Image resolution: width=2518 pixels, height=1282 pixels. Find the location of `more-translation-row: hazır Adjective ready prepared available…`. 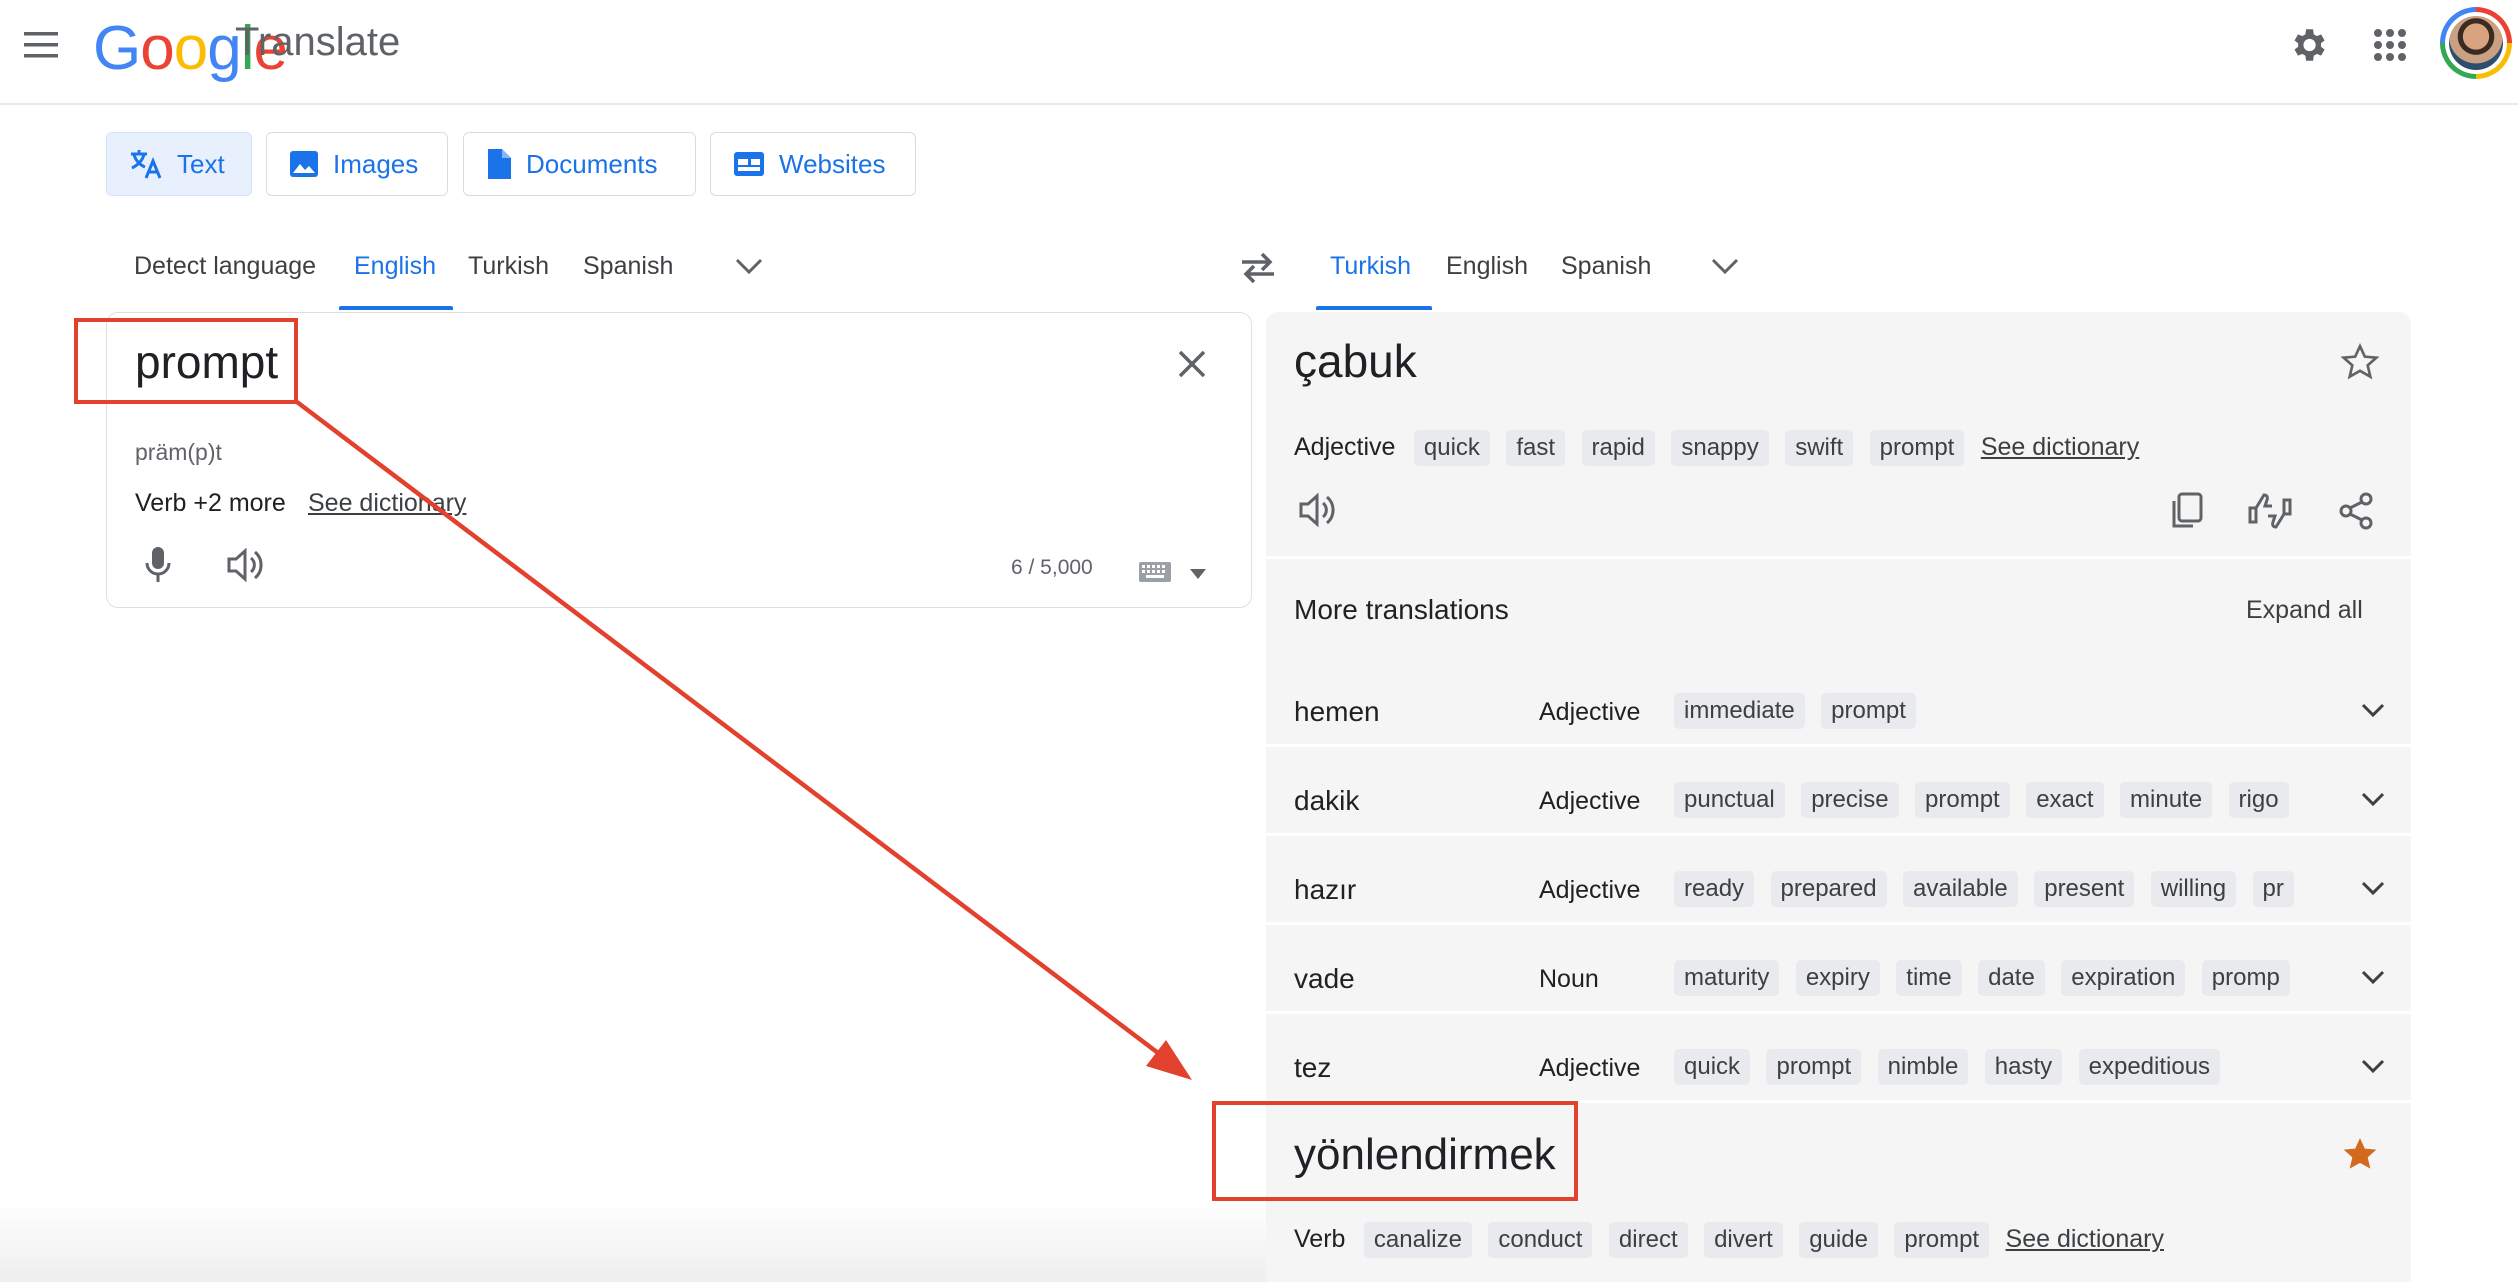

more-translation-row: hazır Adjective ready prepared available… is located at coordinates (1838, 879).